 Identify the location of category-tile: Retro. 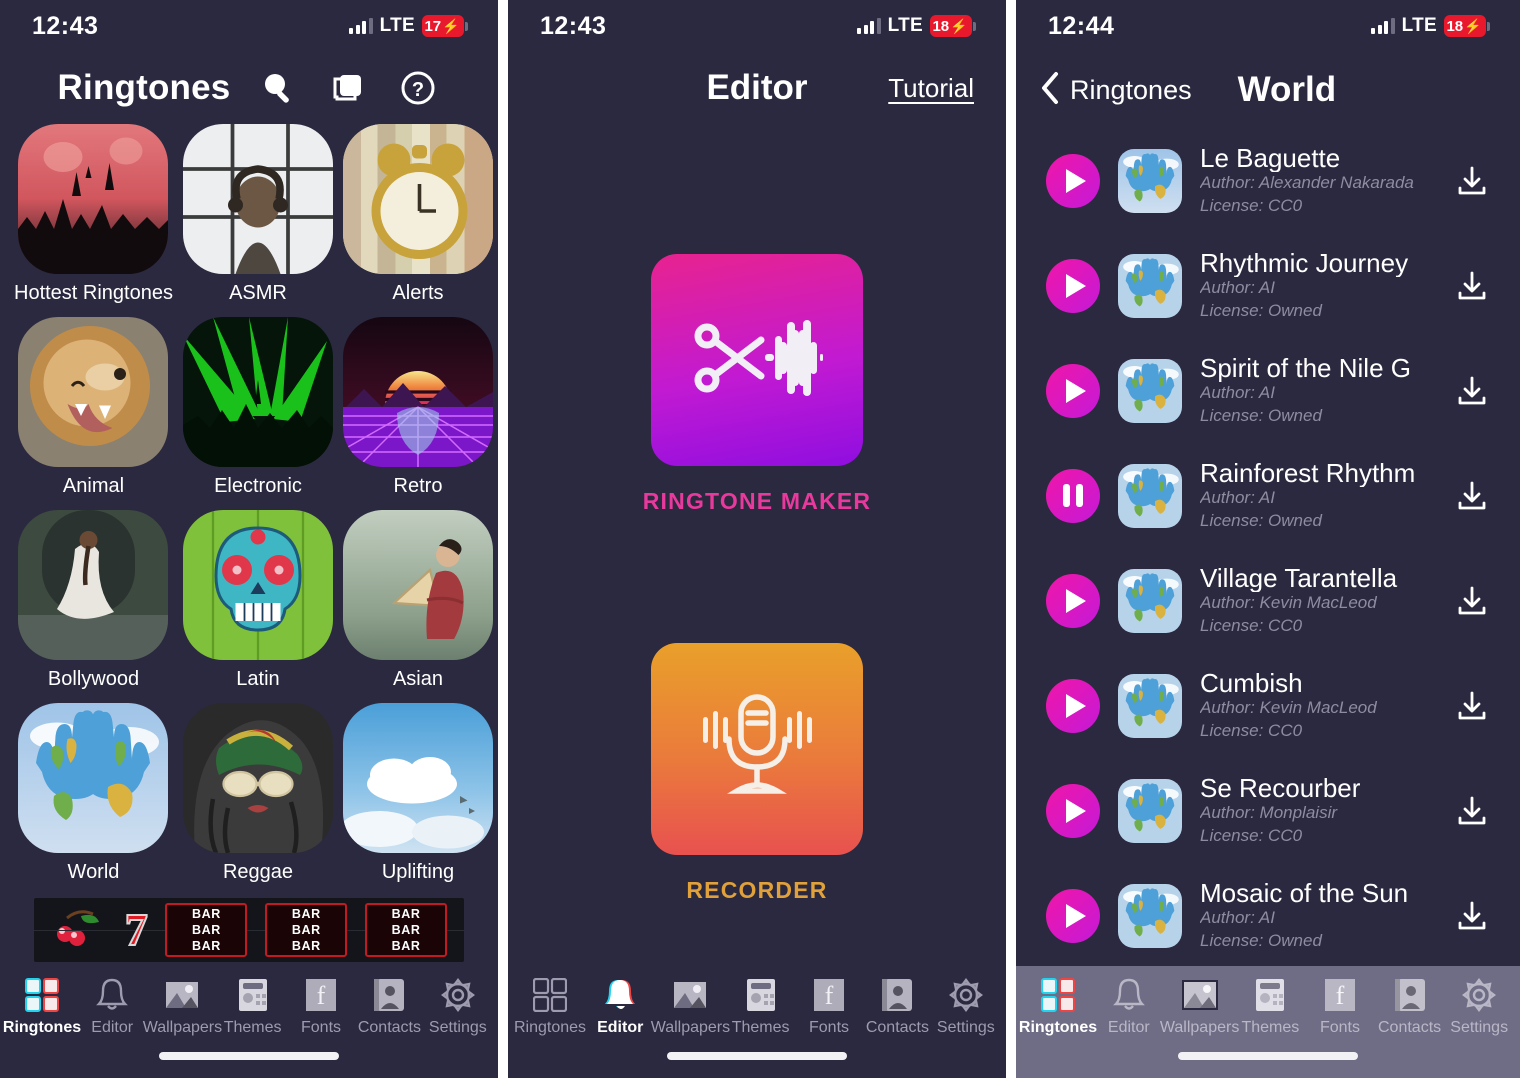
(417, 411).